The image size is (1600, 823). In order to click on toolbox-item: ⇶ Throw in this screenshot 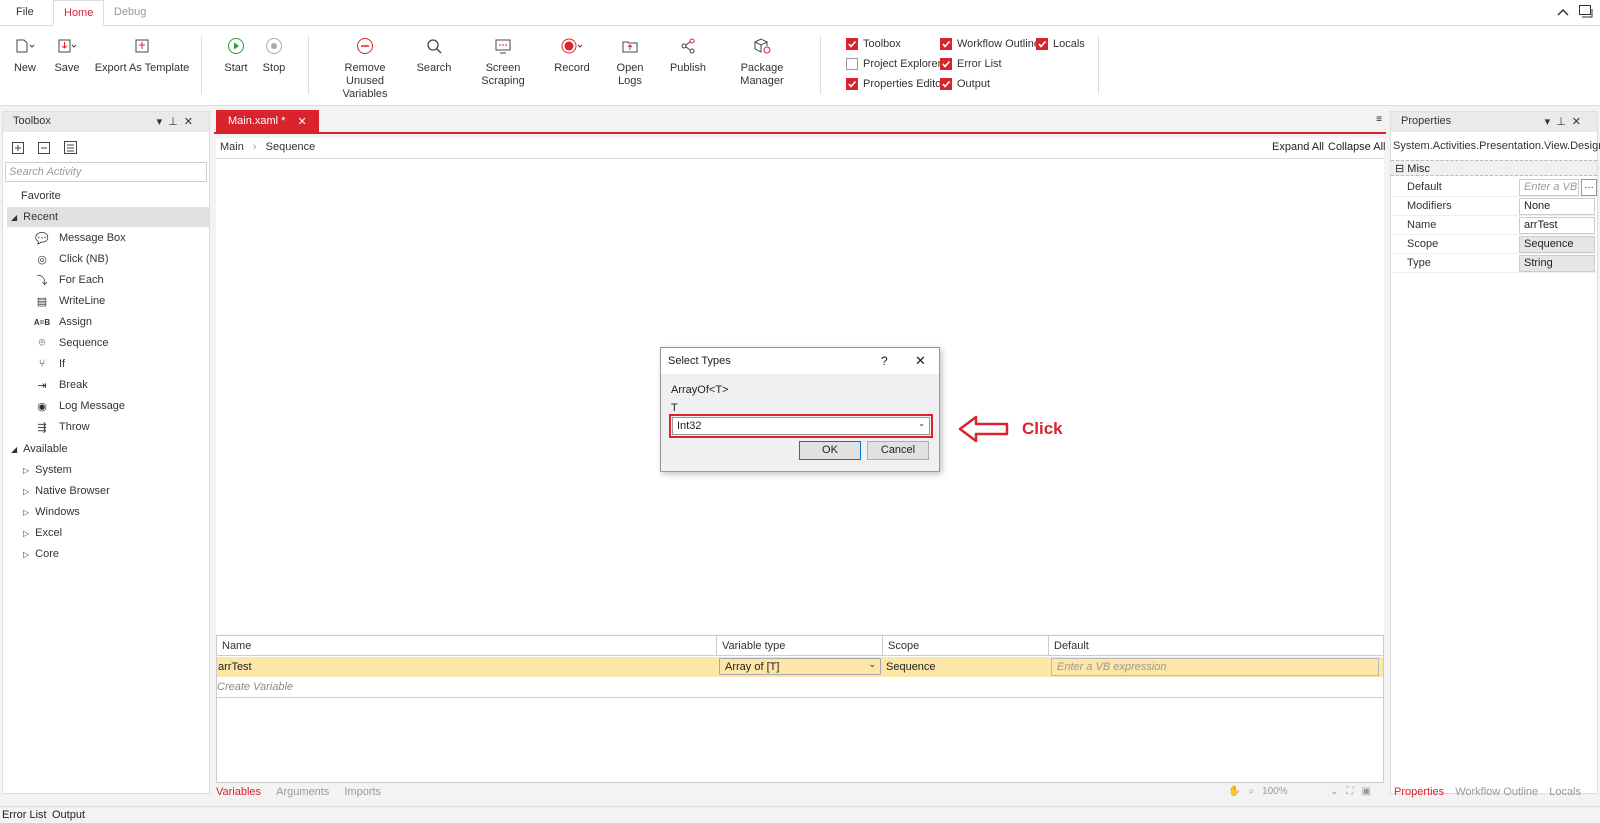, I will do `click(61, 427)`.